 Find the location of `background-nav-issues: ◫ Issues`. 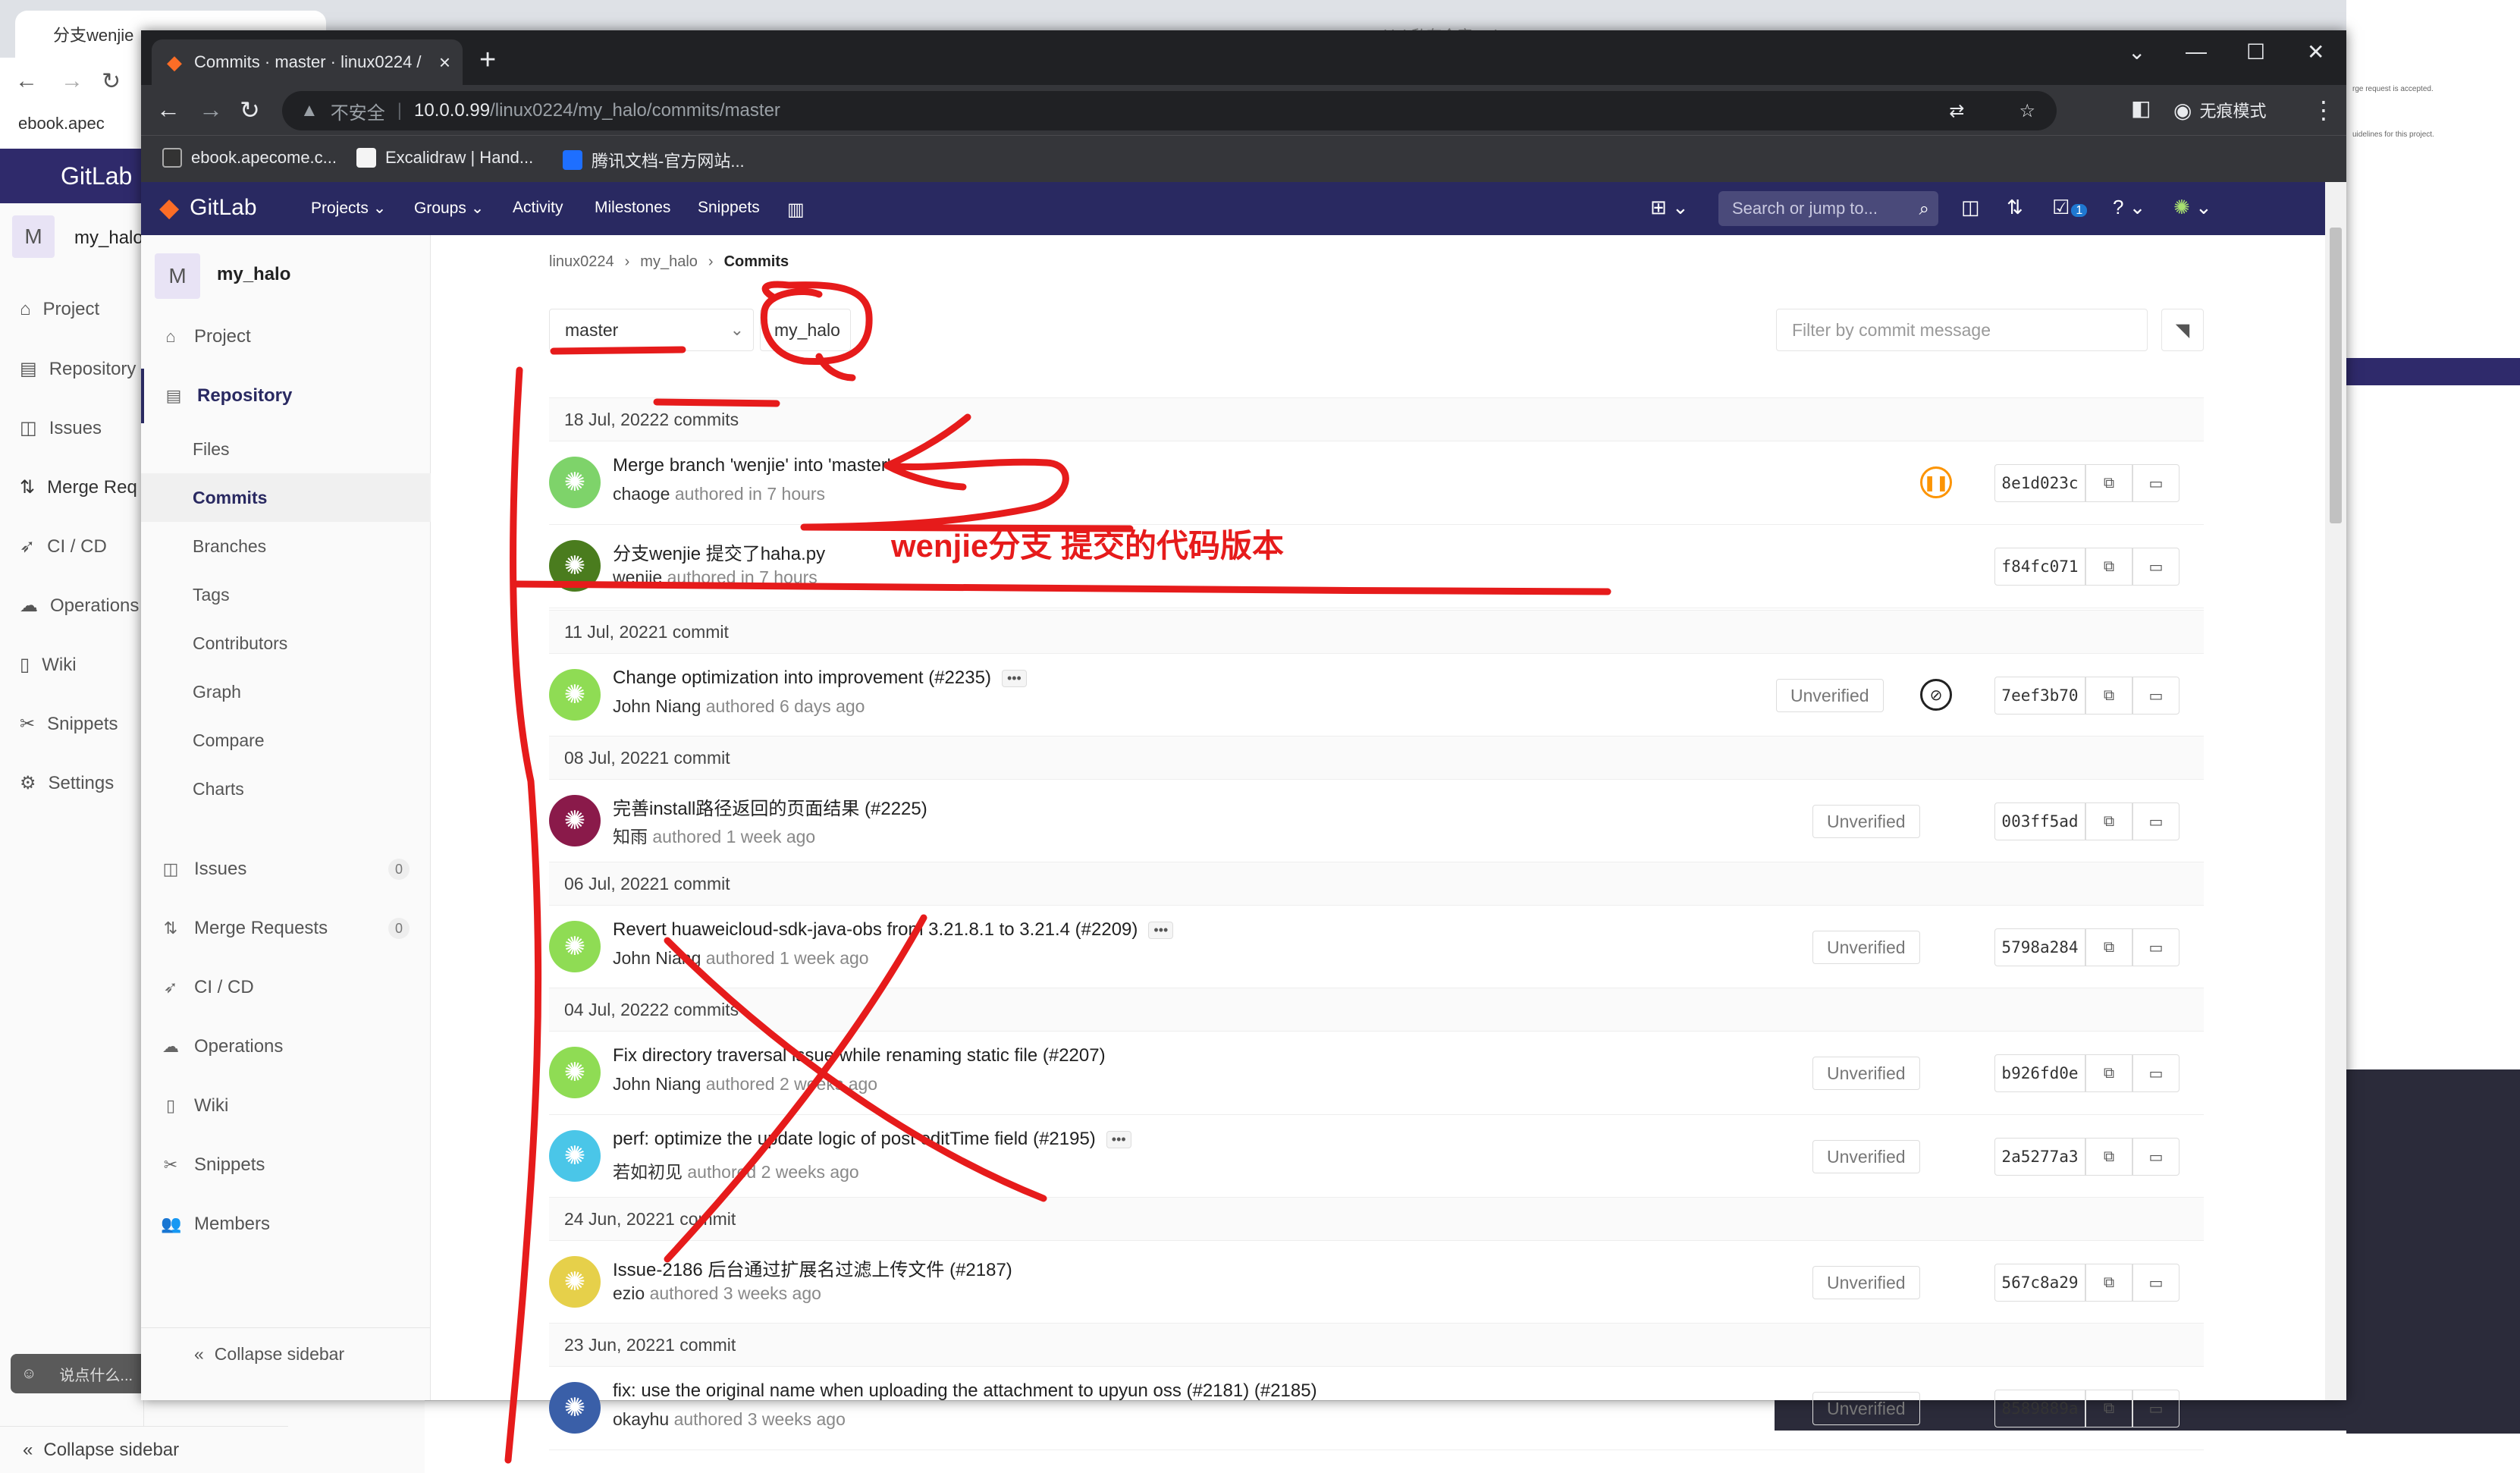

background-nav-issues: ◫ Issues is located at coordinates (61, 428).